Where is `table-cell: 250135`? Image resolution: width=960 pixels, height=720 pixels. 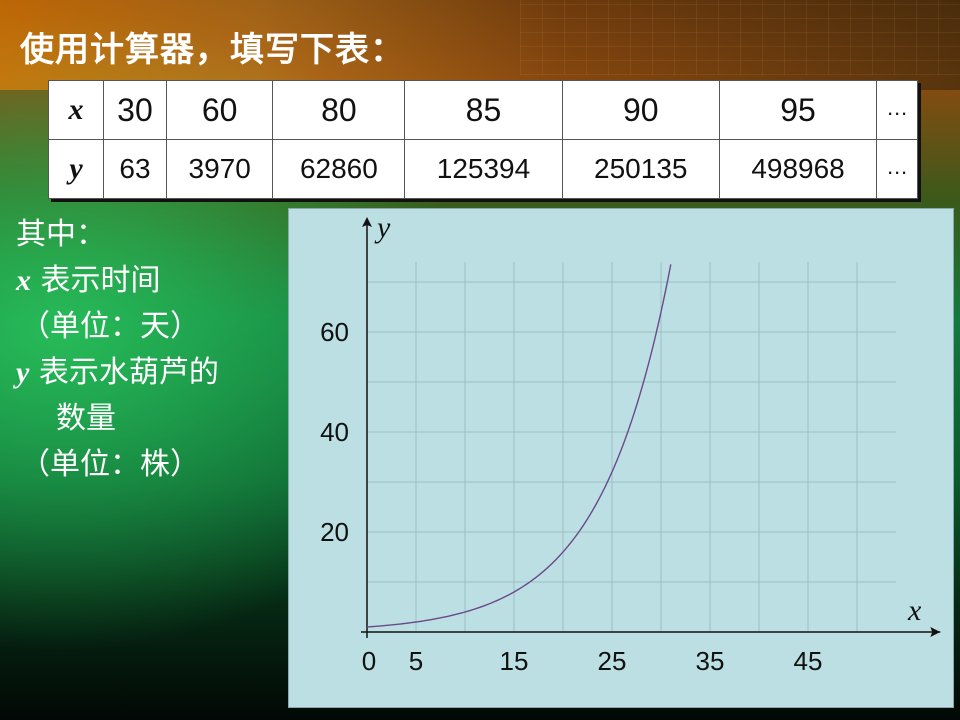 table-cell: 250135 is located at coordinates (640, 169).